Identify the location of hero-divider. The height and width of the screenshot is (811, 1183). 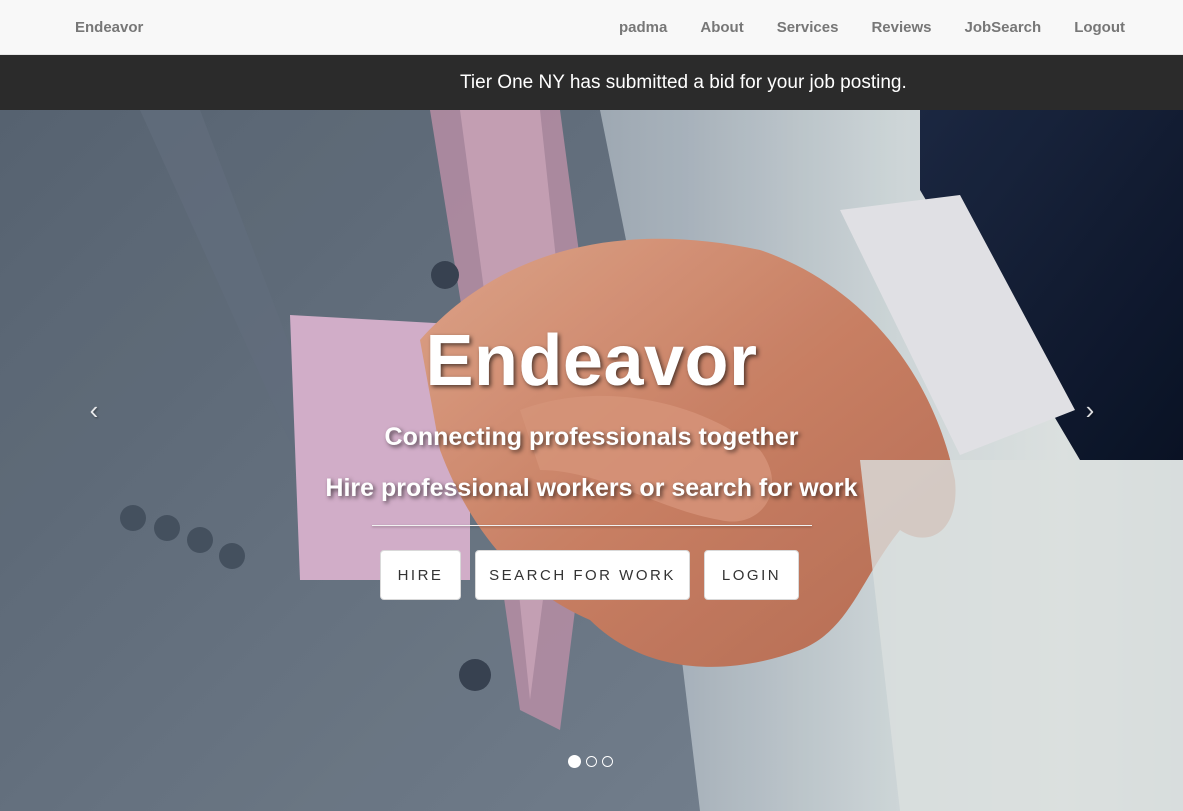
(592, 525).